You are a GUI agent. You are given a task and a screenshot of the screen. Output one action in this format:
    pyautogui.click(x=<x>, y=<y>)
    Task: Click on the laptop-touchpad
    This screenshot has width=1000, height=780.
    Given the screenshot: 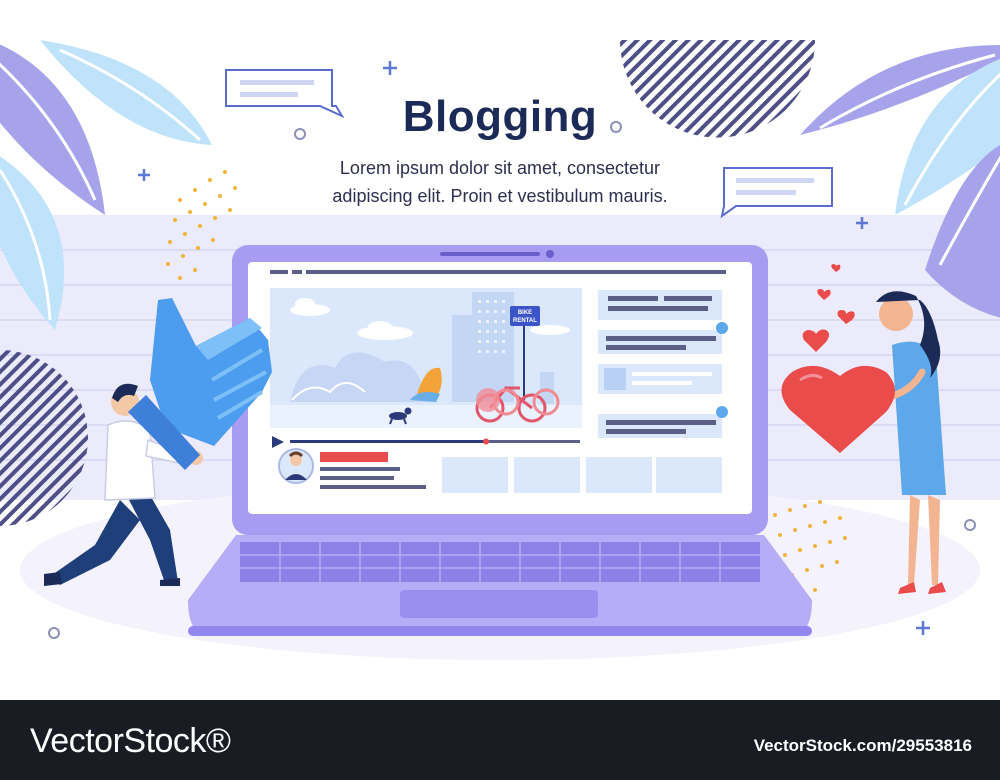 What is the action you would take?
    pyautogui.click(x=499, y=604)
    